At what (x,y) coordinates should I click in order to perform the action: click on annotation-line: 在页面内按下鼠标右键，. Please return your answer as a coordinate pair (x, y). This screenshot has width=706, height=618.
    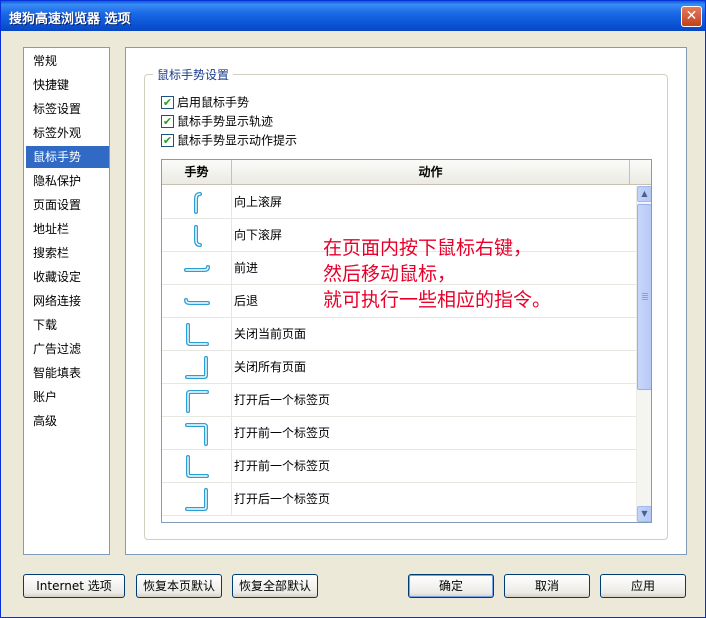
    Looking at the image, I should click on (428, 248).